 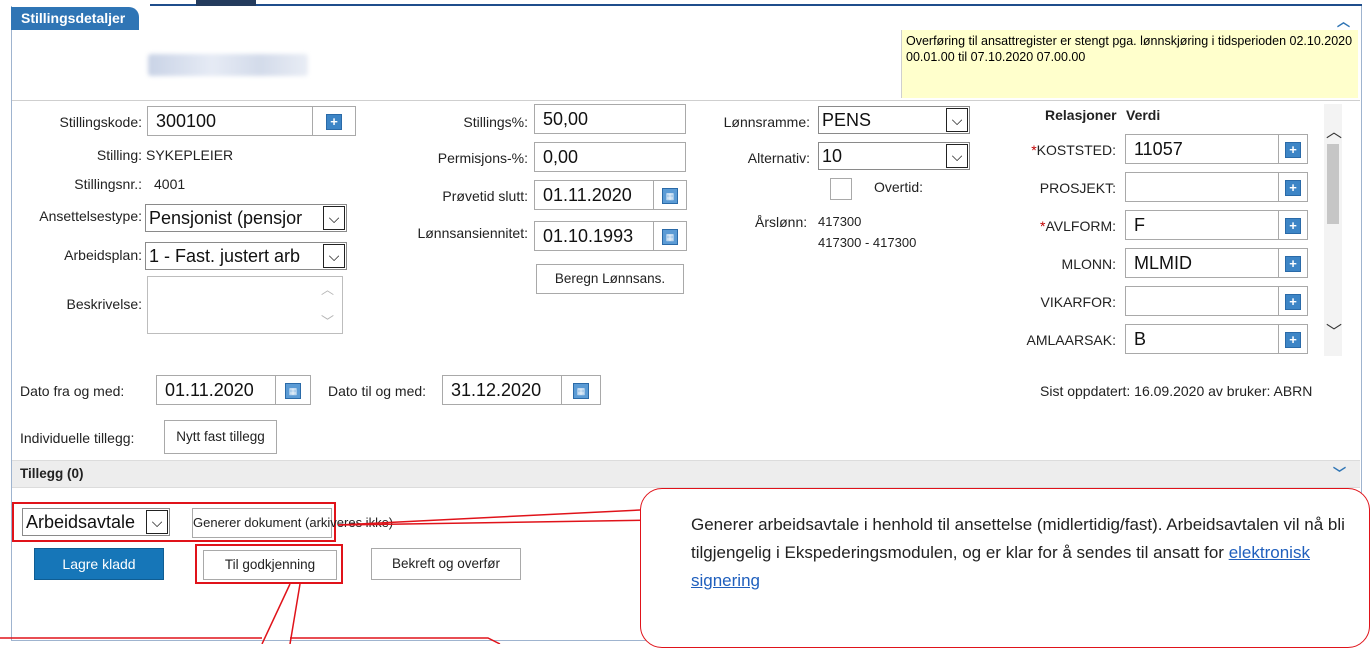 What do you see at coordinates (108, 184) in the screenshot?
I see `stillingsnr-label: Stillingsnr.:` at bounding box center [108, 184].